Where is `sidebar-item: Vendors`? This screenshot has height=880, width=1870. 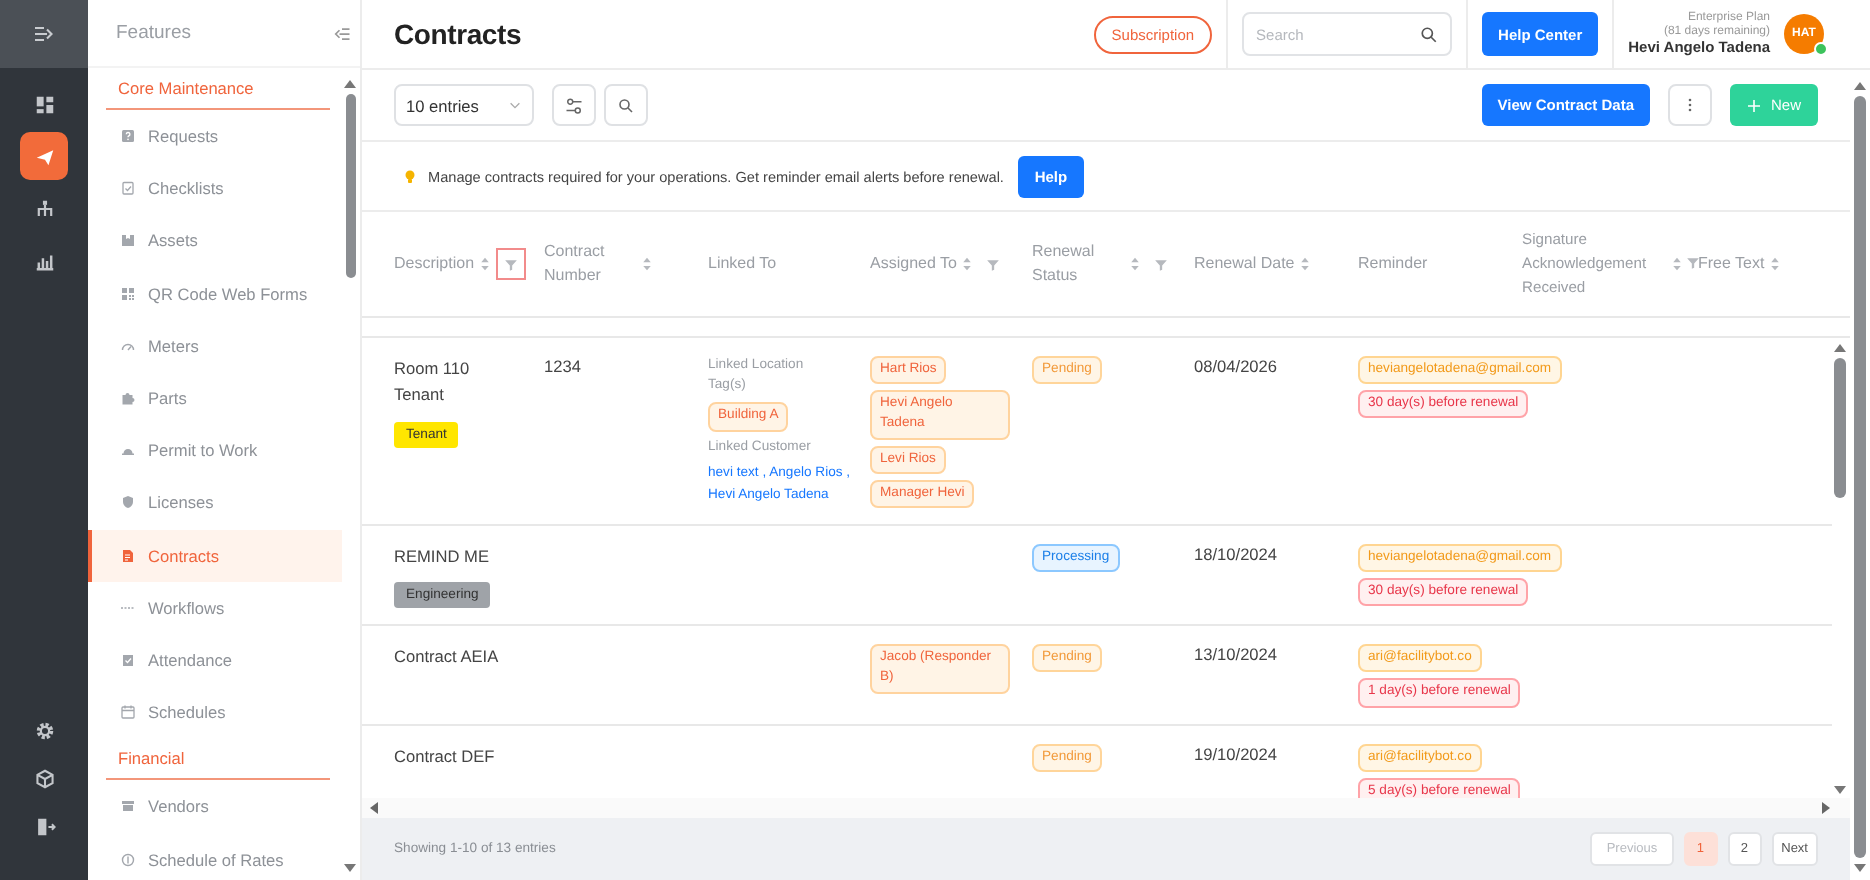 sidebar-item: Vendors is located at coordinates (215, 806).